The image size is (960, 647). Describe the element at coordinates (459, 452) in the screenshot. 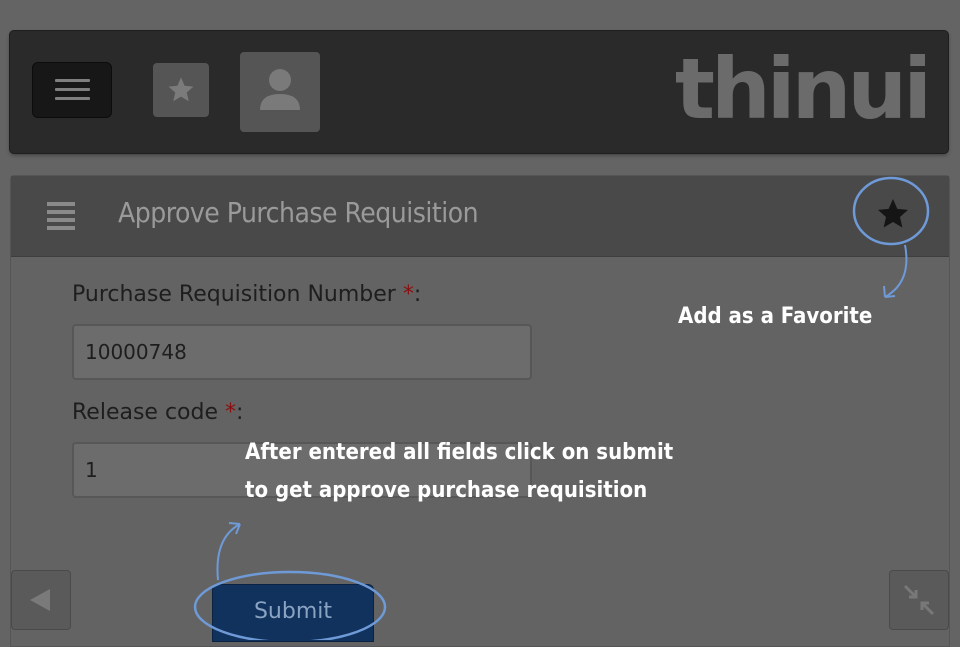

I see `submit-hint-line1: After entered all fields click on submit` at that location.